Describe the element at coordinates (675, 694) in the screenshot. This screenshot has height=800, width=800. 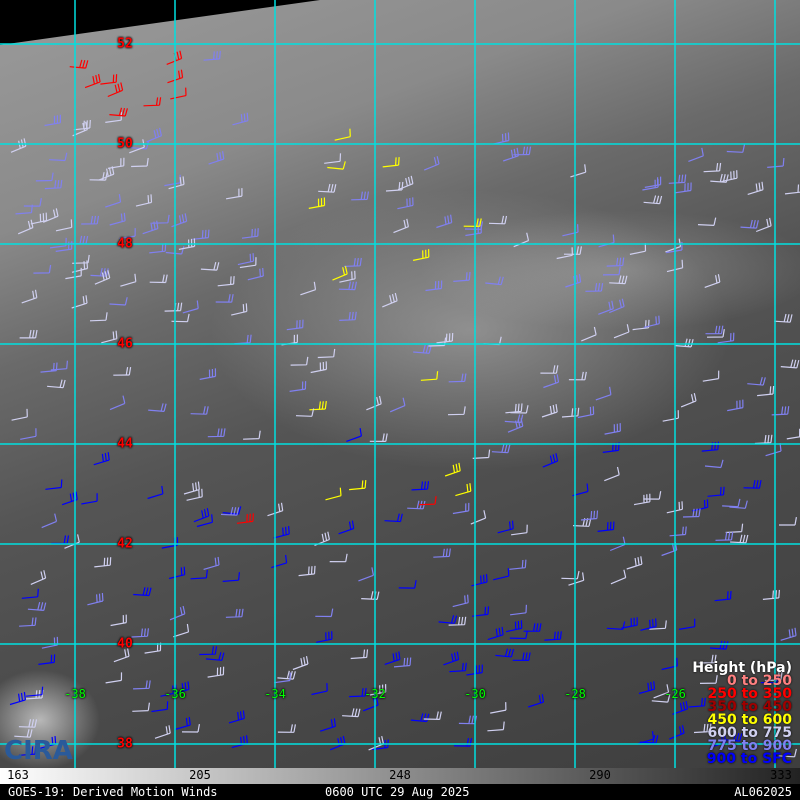
I see `longitude-label: -26` at that location.